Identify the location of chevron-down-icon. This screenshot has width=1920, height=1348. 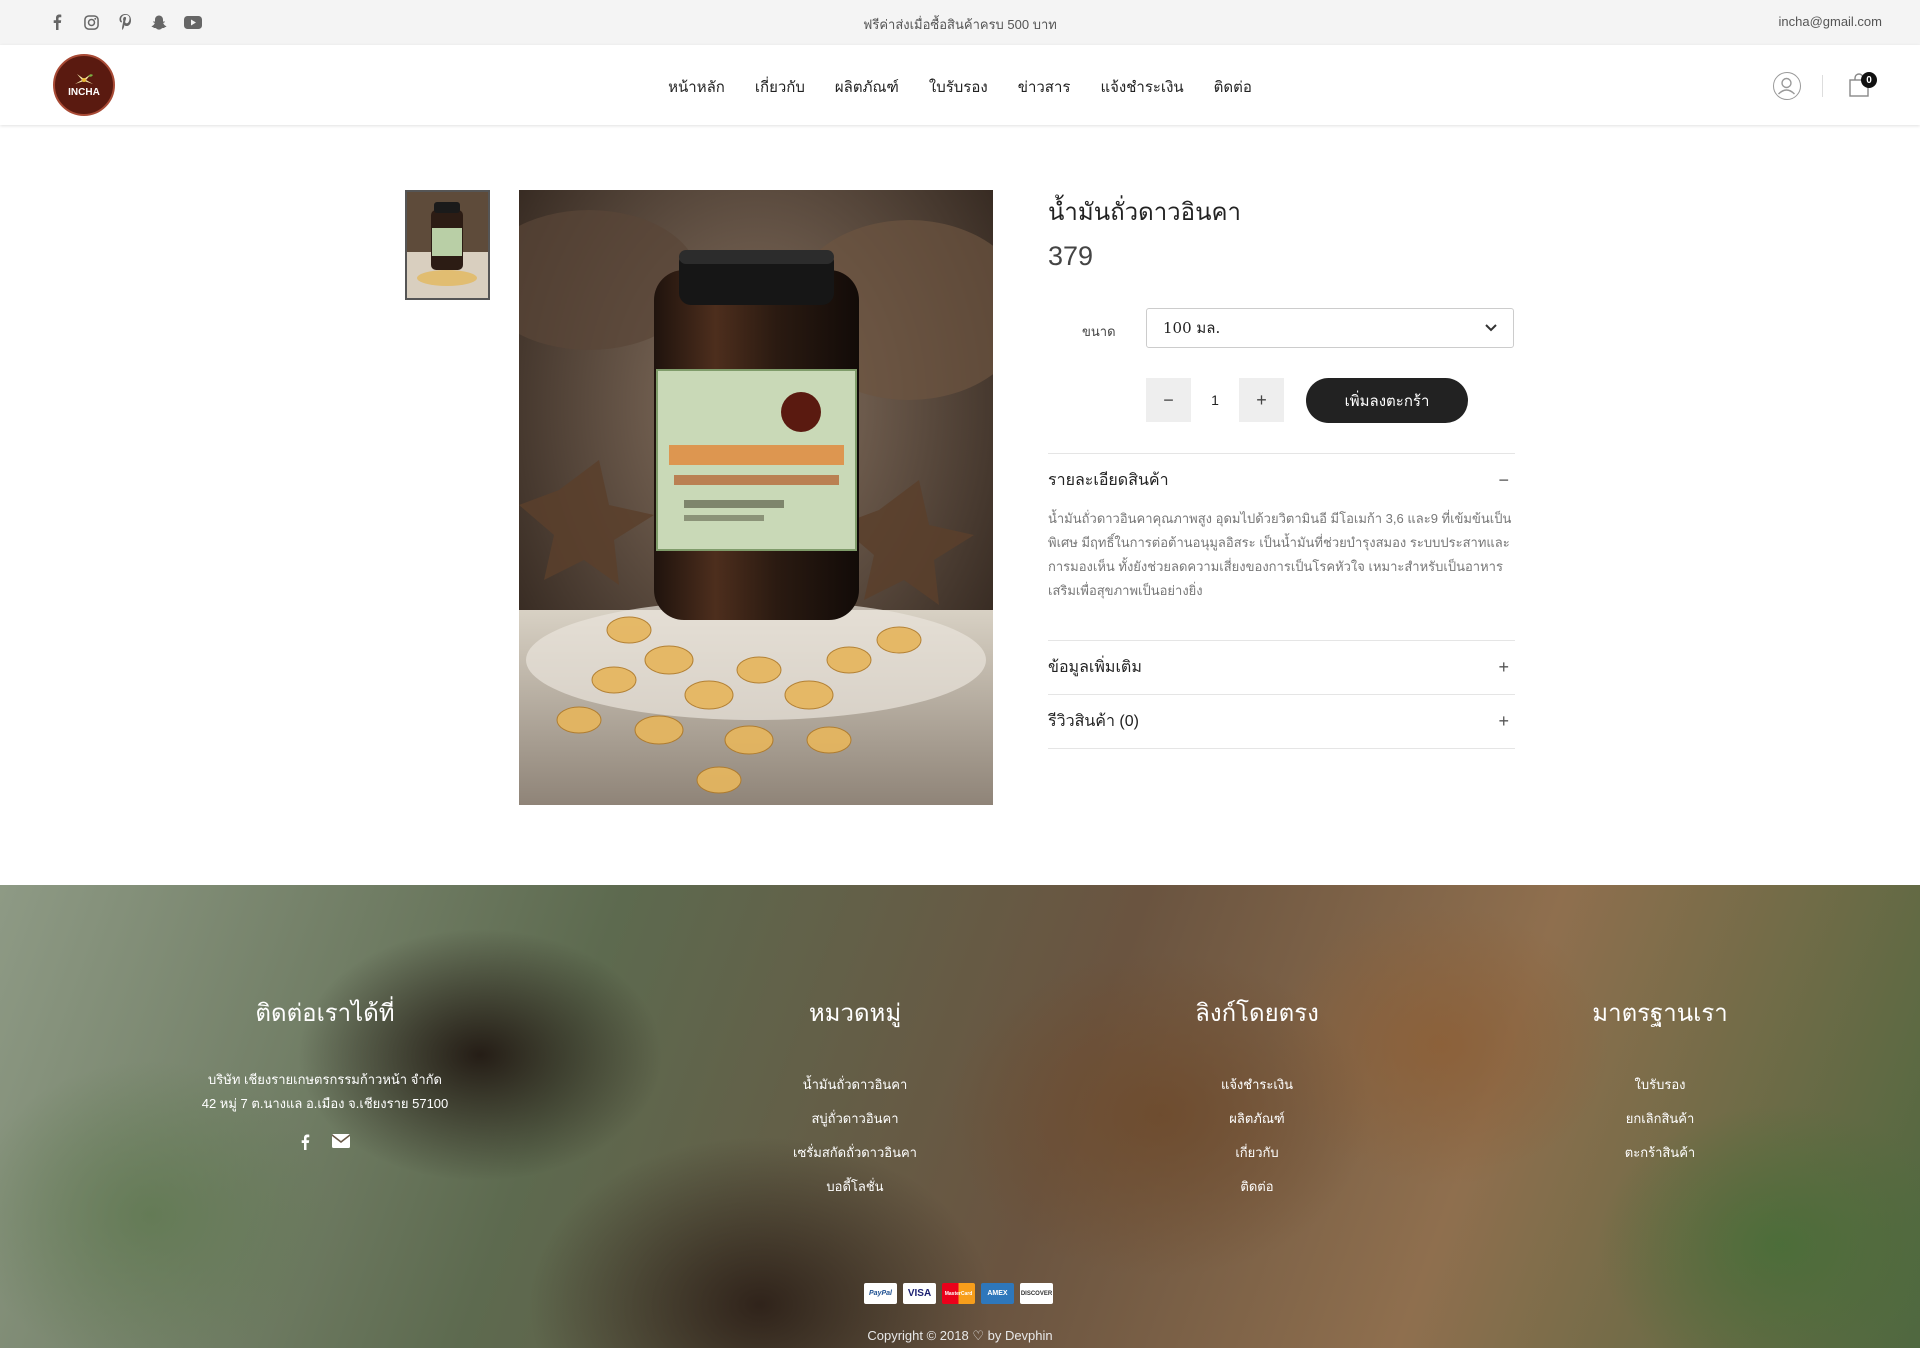
(1491, 328).